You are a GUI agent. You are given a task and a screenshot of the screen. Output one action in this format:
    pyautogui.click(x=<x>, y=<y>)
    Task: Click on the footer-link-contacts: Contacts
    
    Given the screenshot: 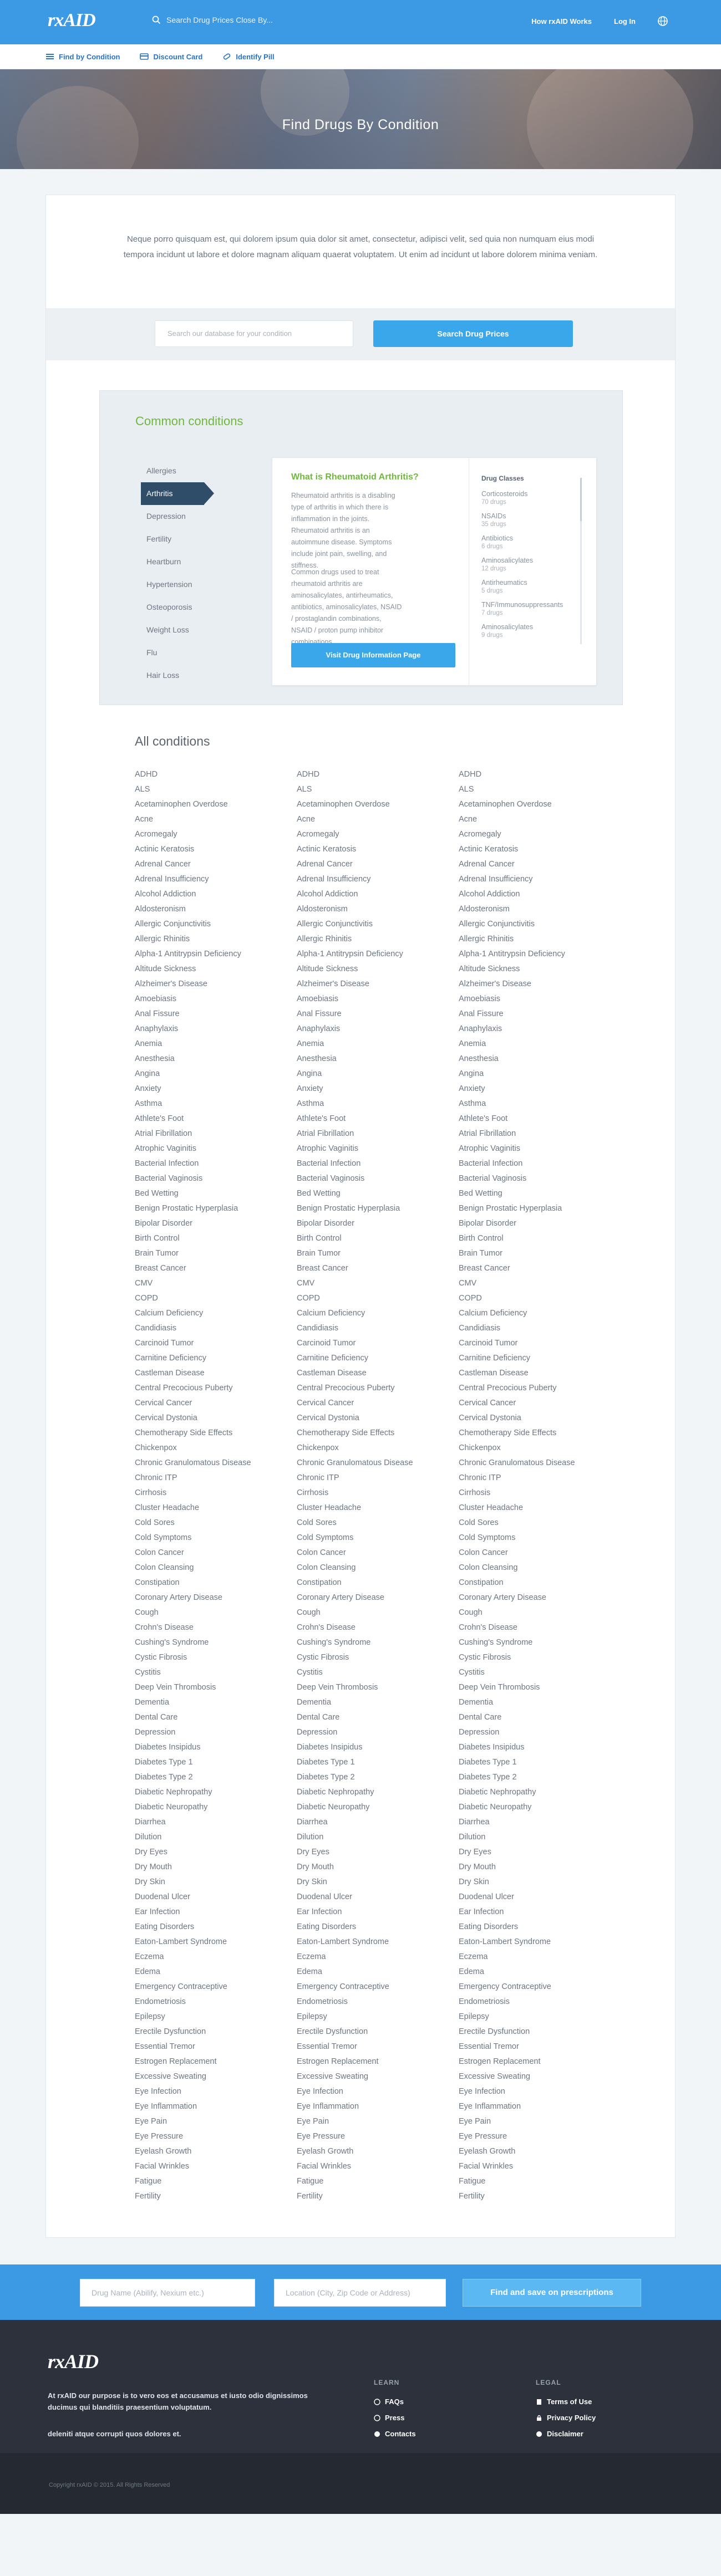 What is the action you would take?
    pyautogui.click(x=395, y=2434)
    